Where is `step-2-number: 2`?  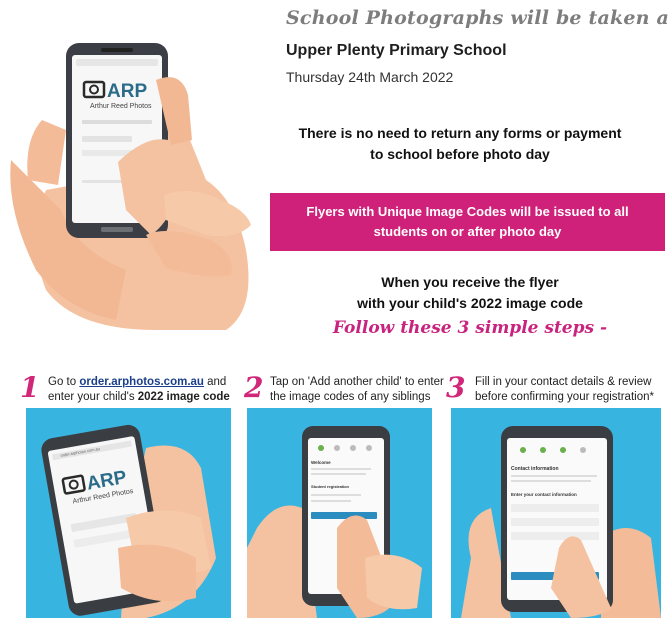
step-2-number: 2 is located at coordinates (254, 387).